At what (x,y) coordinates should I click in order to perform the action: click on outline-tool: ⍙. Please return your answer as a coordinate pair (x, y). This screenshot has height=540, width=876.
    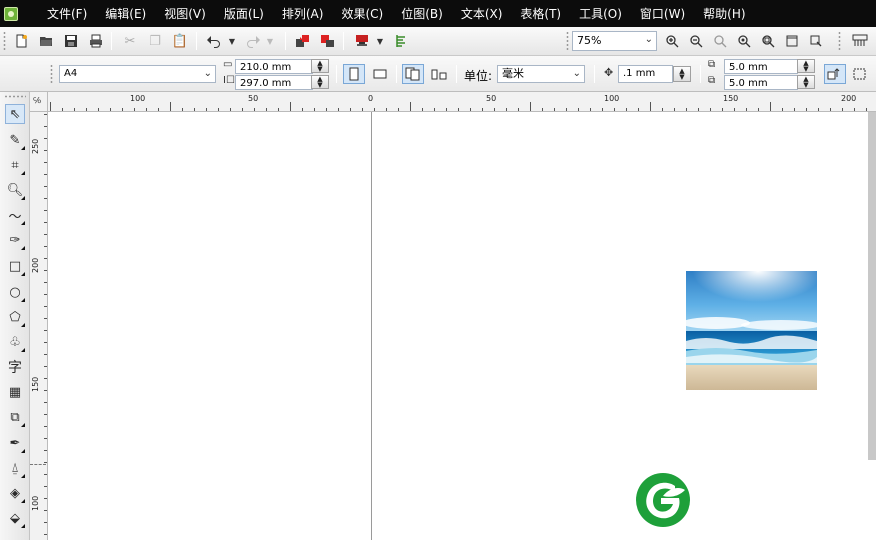
    Looking at the image, I should click on (15, 468).